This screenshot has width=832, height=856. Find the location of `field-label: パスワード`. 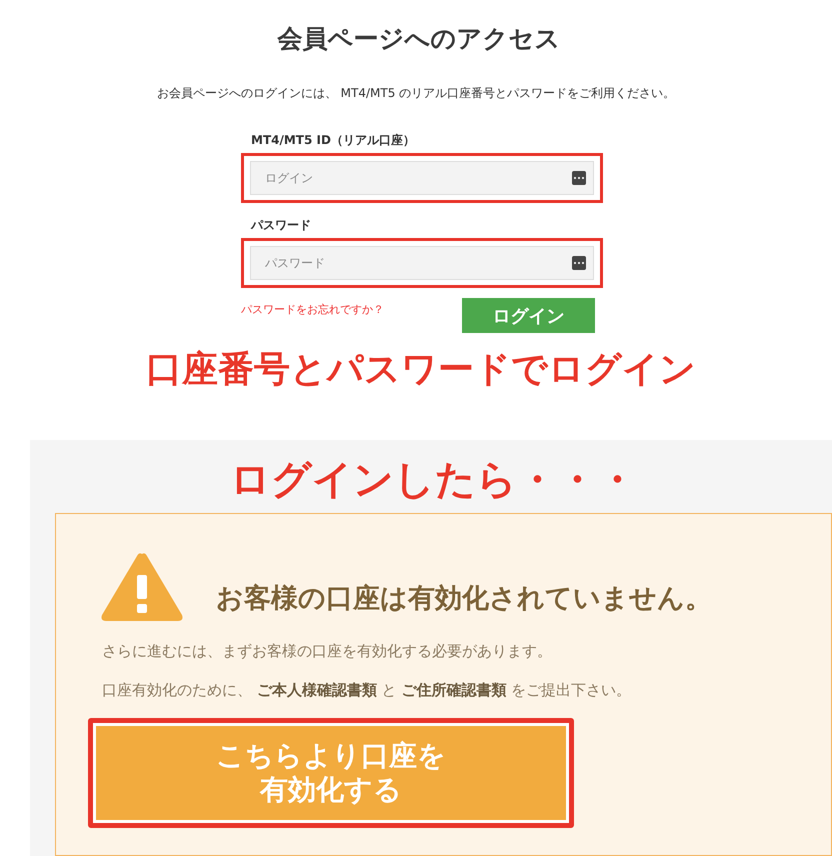

field-label: パスワード is located at coordinates (281, 225).